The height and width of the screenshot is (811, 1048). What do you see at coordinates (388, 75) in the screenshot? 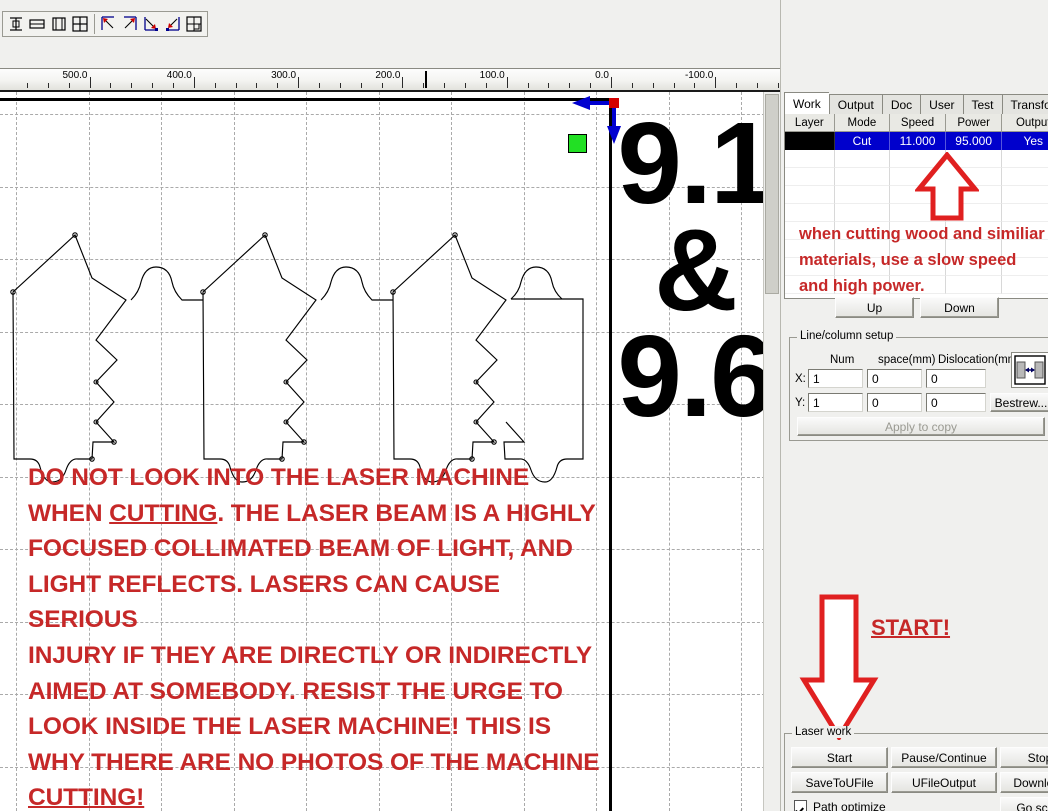
I see `ruler-label: 200.0` at bounding box center [388, 75].